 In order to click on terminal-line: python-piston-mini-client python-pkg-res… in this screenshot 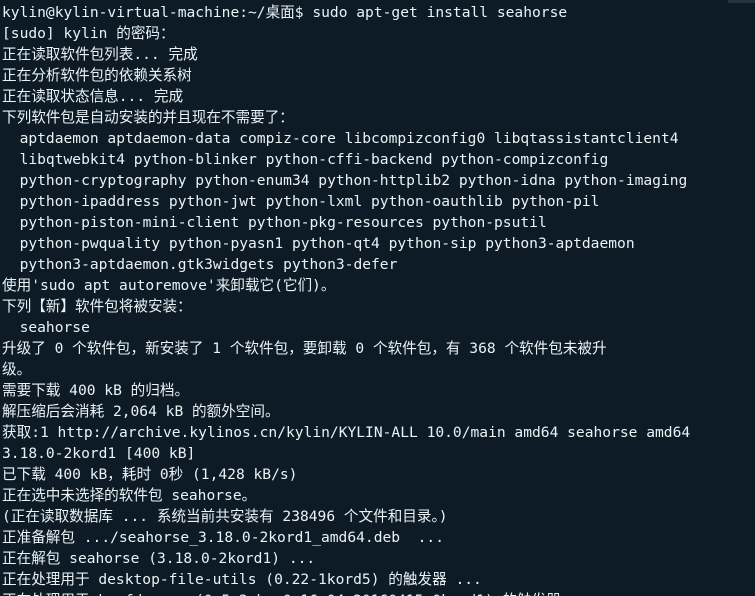, I will do `click(274, 222)`.